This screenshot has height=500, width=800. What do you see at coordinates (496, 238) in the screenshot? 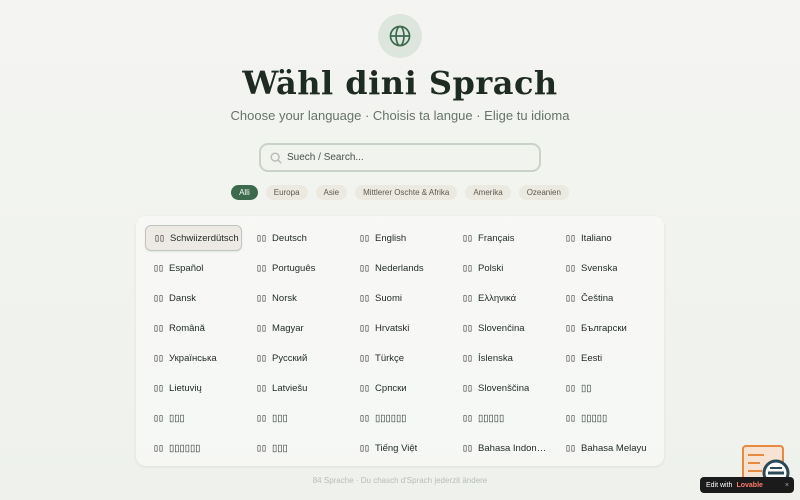
I see `language-name: Français` at bounding box center [496, 238].